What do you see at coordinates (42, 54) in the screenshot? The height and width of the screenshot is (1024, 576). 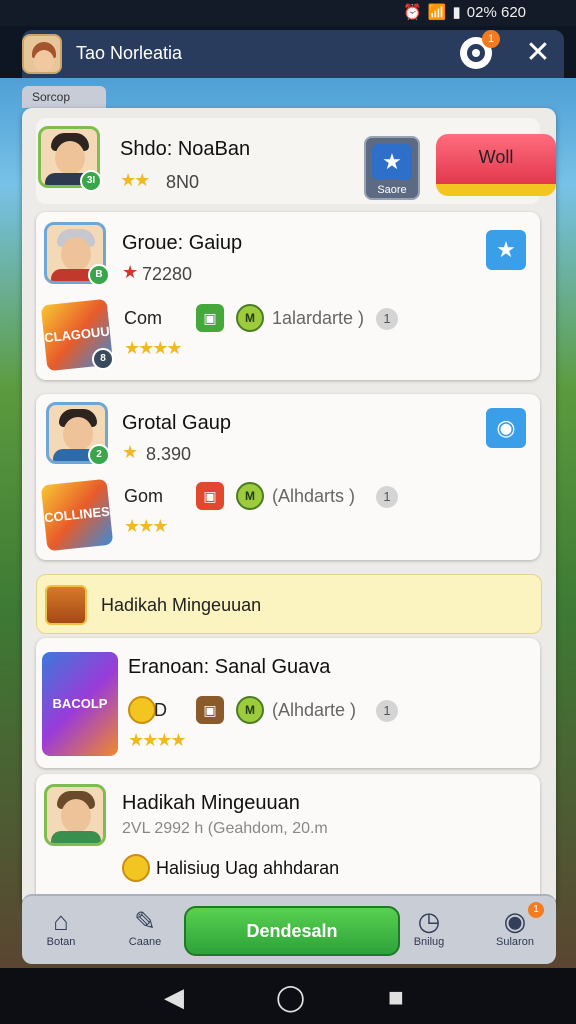 I see `app-avatar` at bounding box center [42, 54].